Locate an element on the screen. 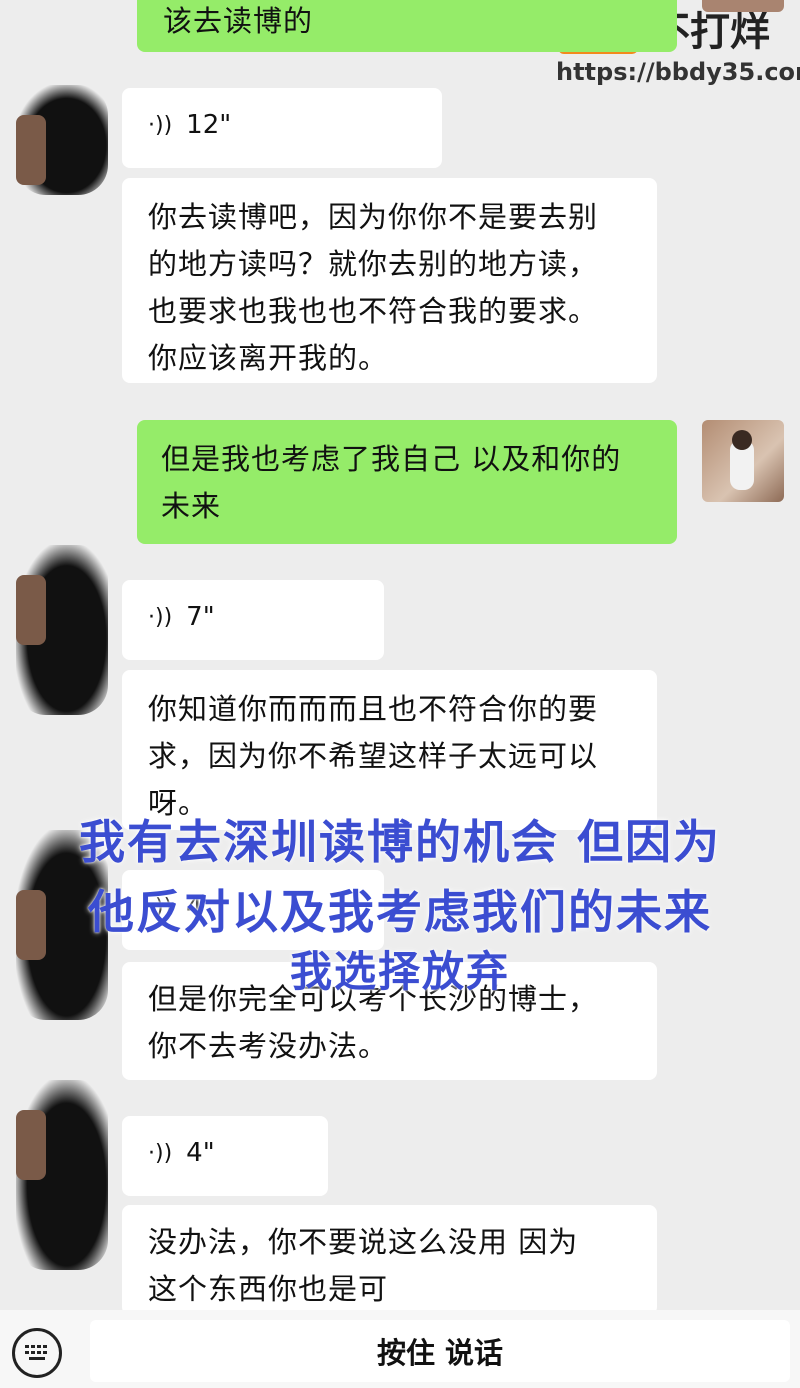 The height and width of the screenshot is (1388, 800). message-line: 也要求也我也也不符合我的要求。 is located at coordinates (373, 311).